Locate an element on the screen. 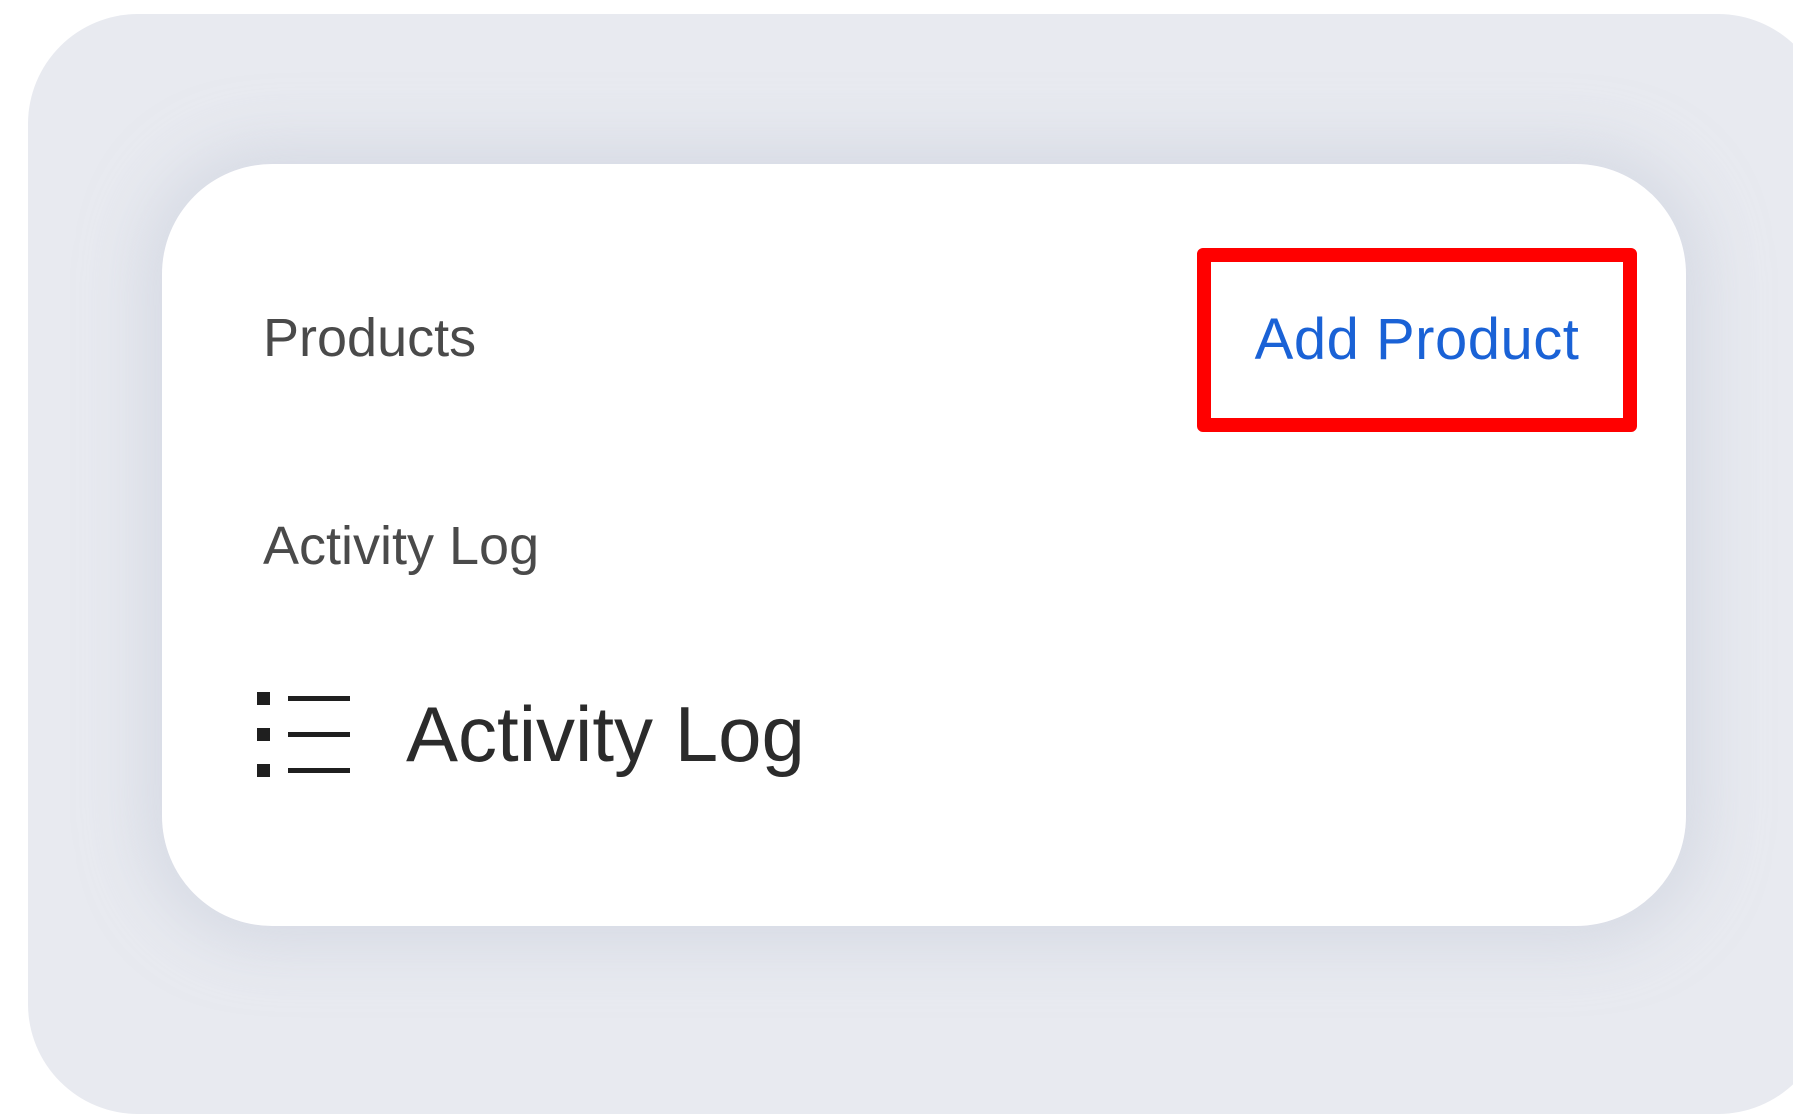 This screenshot has height=1114, width=1793. add-product-button: Add Product is located at coordinates (1417, 340).